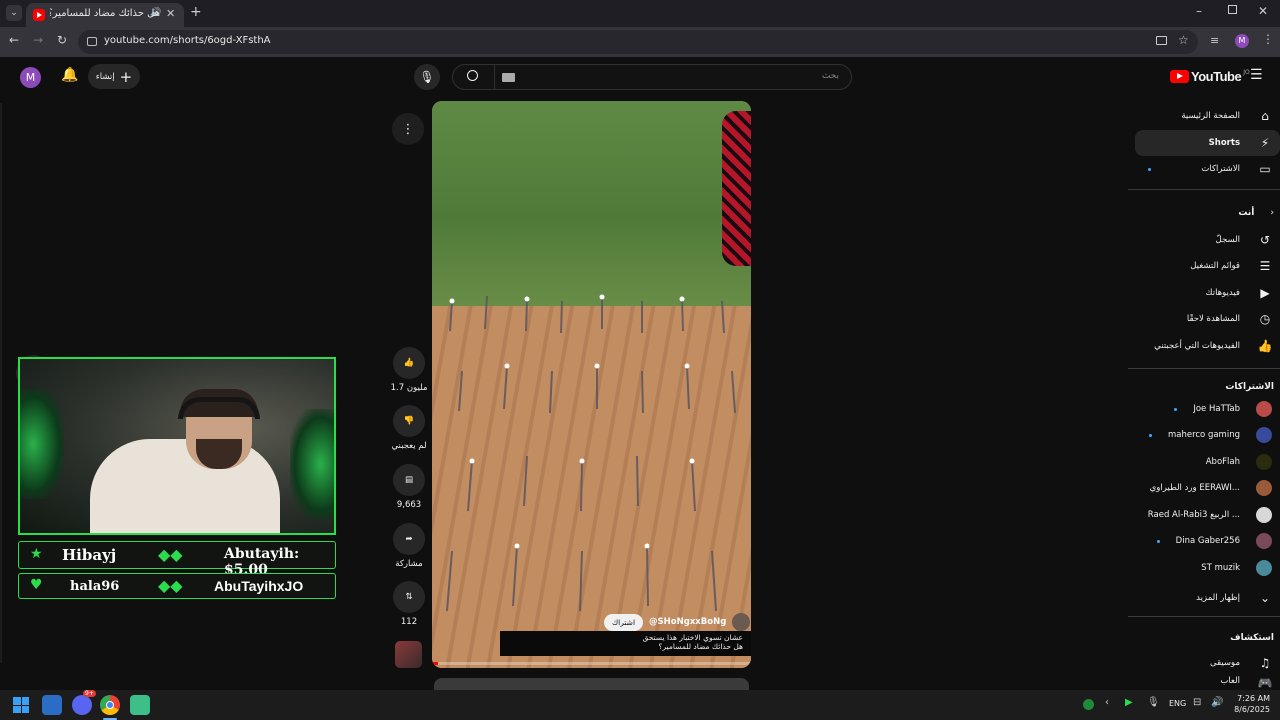 This screenshot has height=720, width=1280. I want to click on sidebar-item-music: موسيقى ♫, so click(1204, 663).